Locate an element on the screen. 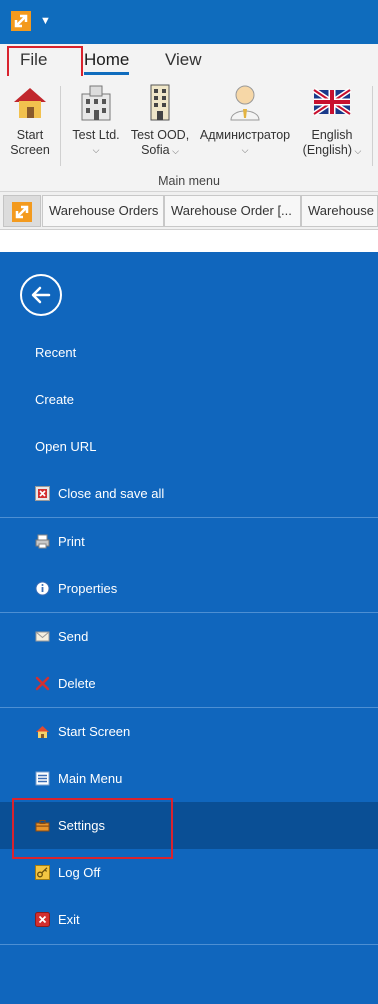 The width and height of the screenshot is (378, 1004). settings-highlight-box is located at coordinates (92, 828).